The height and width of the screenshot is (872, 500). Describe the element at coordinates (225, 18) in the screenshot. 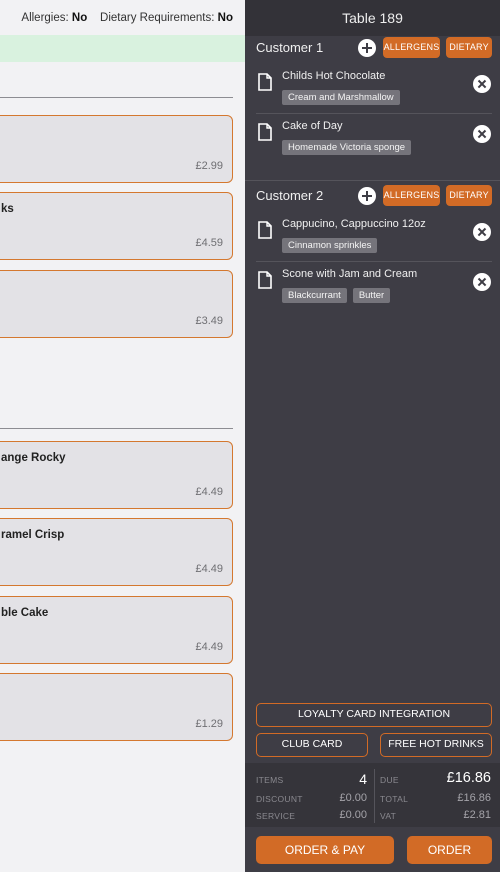

I see `dietary-value: No` at that location.